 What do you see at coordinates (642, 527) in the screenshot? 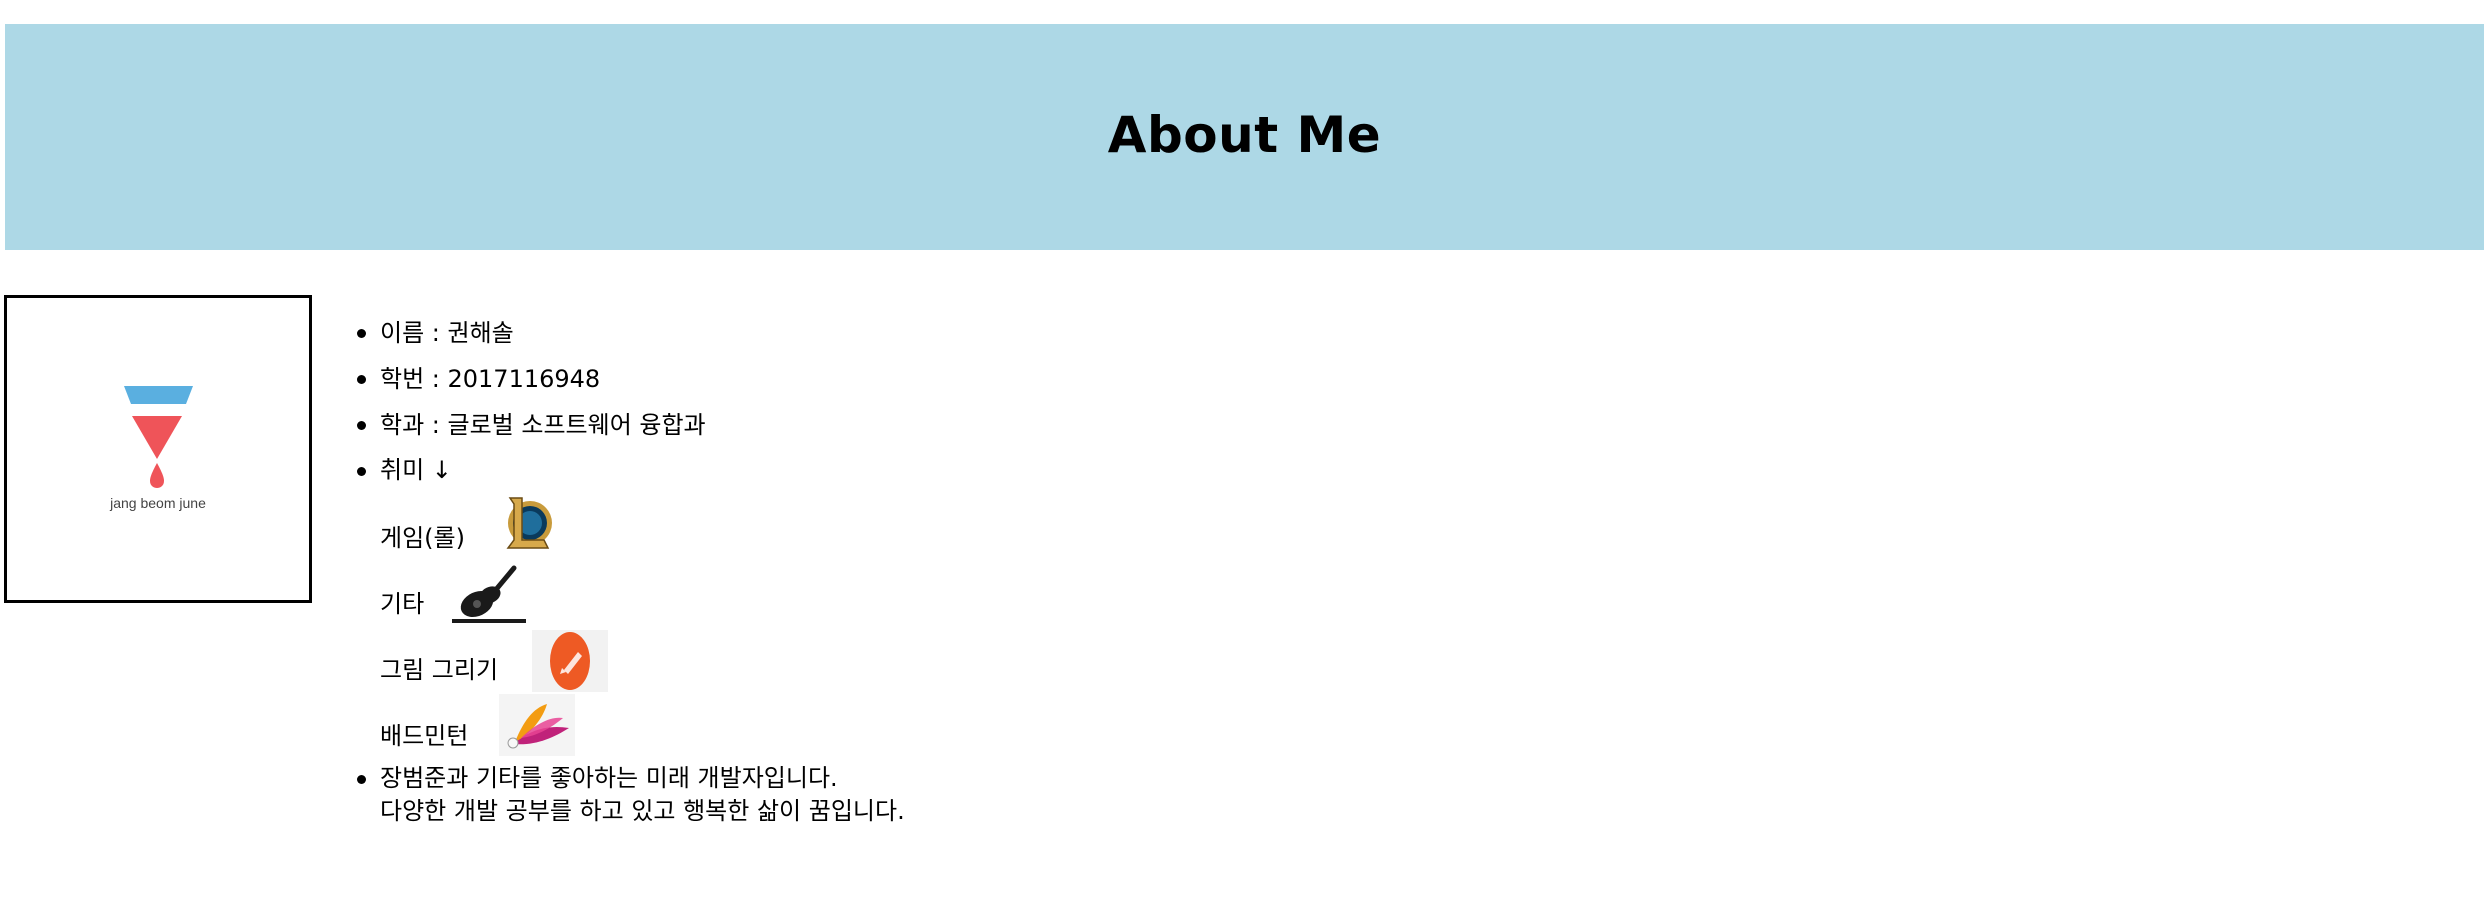
I see `hobby-item-game: 게임(롤)` at bounding box center [642, 527].